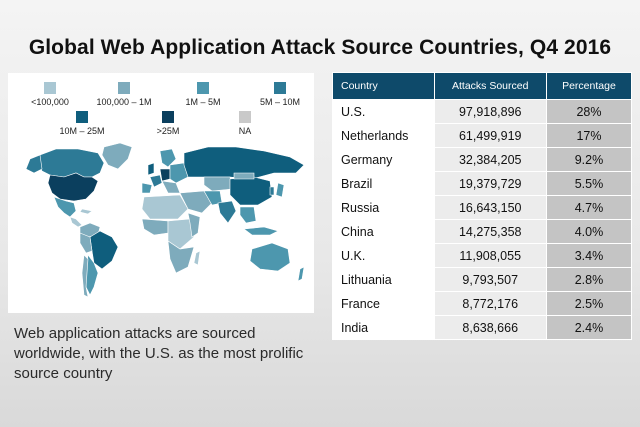 The width and height of the screenshot is (640, 427). What do you see at coordinates (589, 231) in the screenshot?
I see `percentage-cell: 4.0%` at bounding box center [589, 231].